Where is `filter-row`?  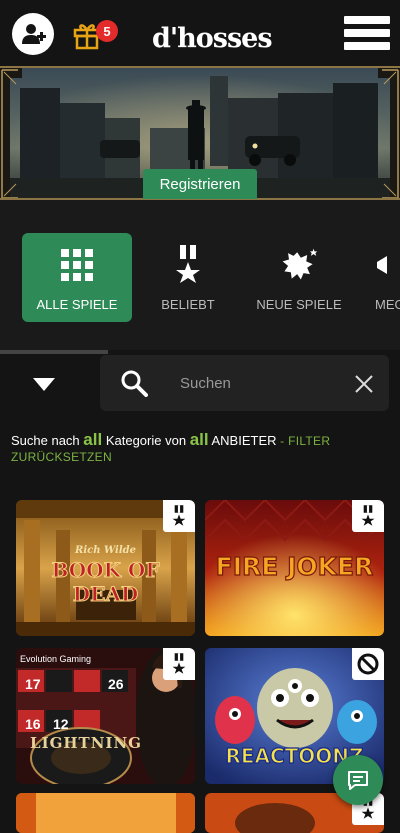
filter-row is located at coordinates (200, 384).